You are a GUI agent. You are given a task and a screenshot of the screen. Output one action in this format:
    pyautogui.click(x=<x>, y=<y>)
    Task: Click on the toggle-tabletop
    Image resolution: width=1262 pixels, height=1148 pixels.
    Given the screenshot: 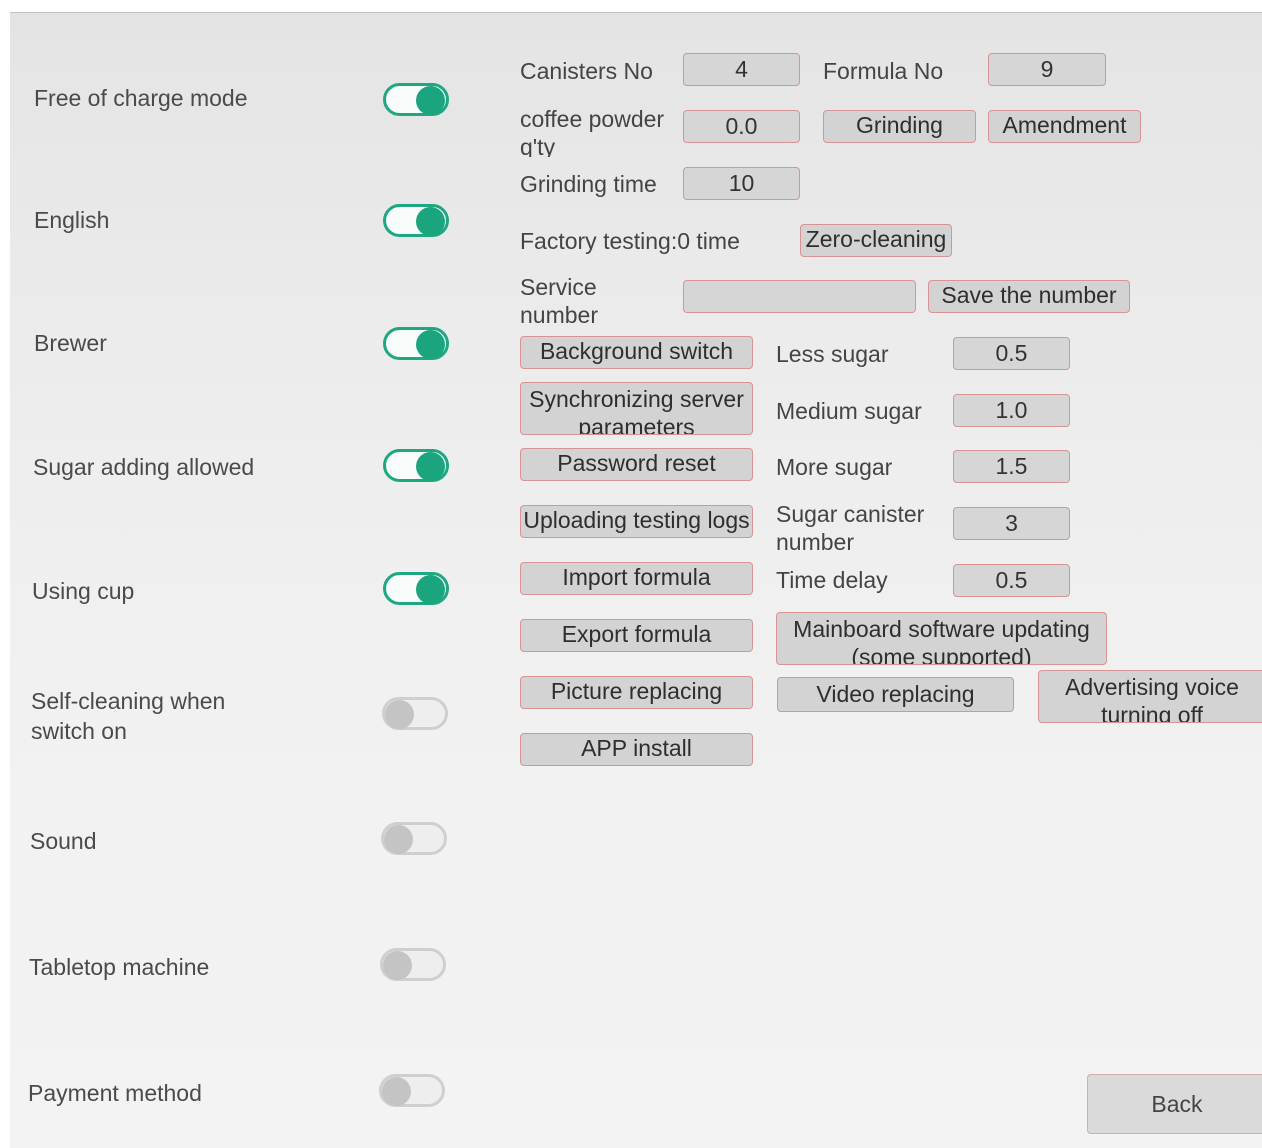 What is the action you would take?
    pyautogui.click(x=413, y=964)
    